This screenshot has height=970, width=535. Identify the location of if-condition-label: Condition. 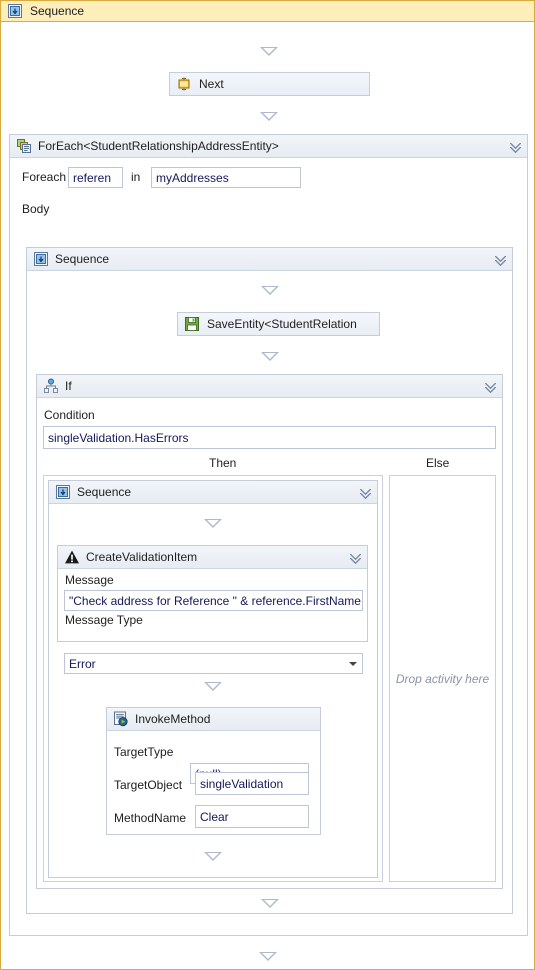
(69, 415).